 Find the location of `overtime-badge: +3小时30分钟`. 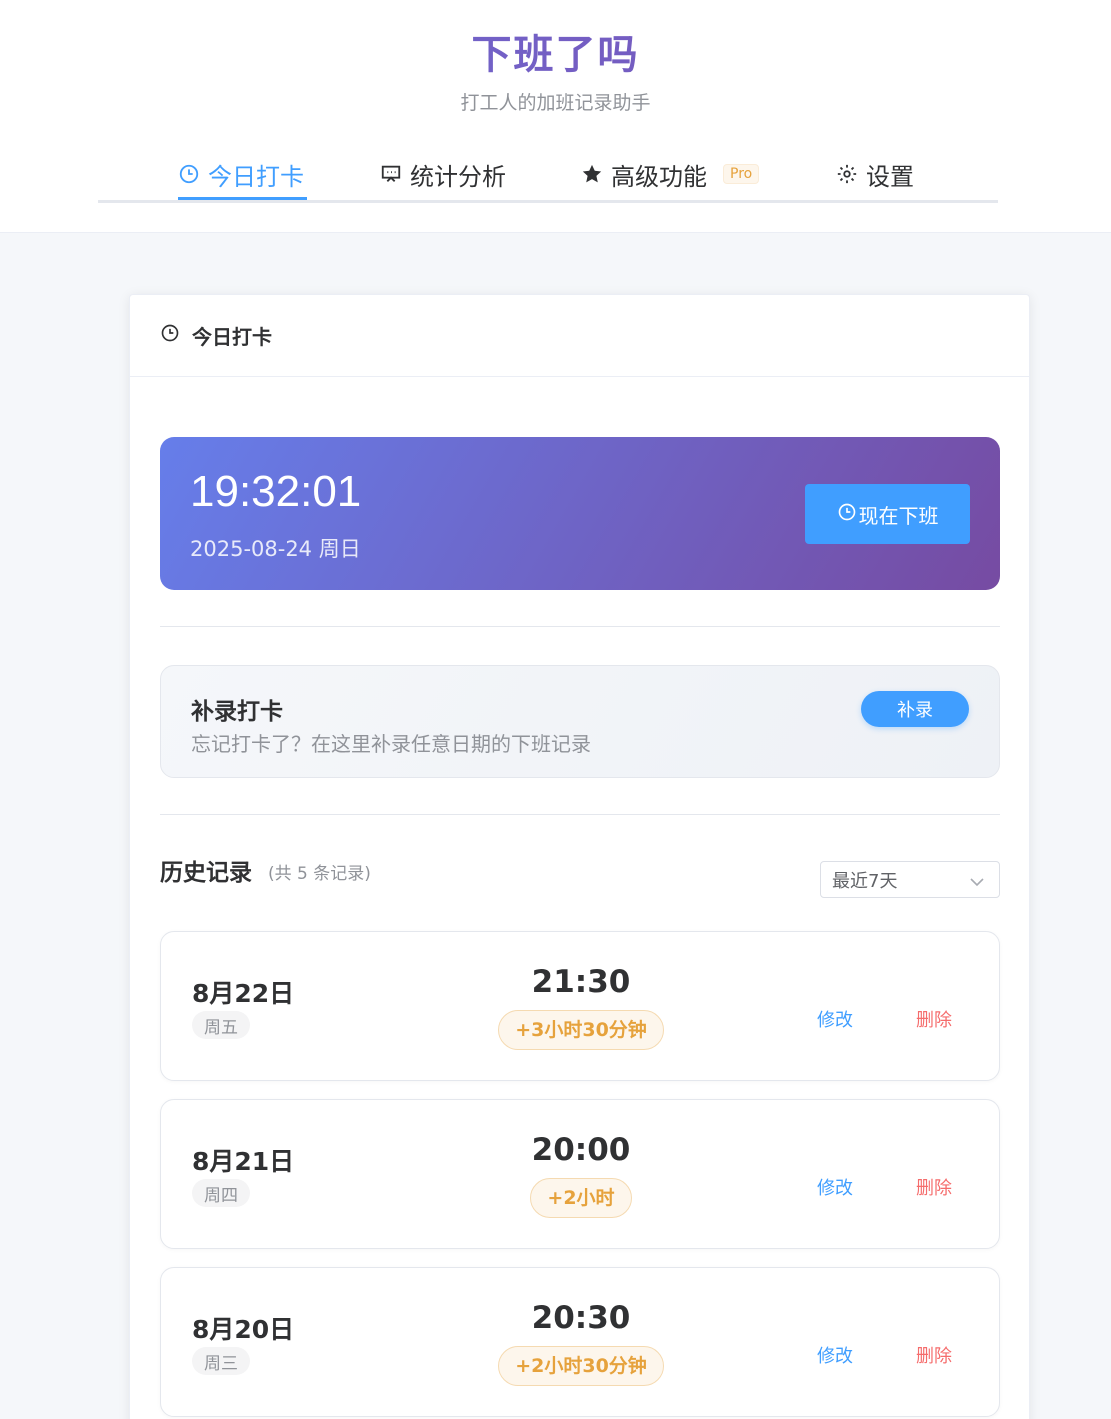

overtime-badge: +3小时30分钟 is located at coordinates (581, 1030).